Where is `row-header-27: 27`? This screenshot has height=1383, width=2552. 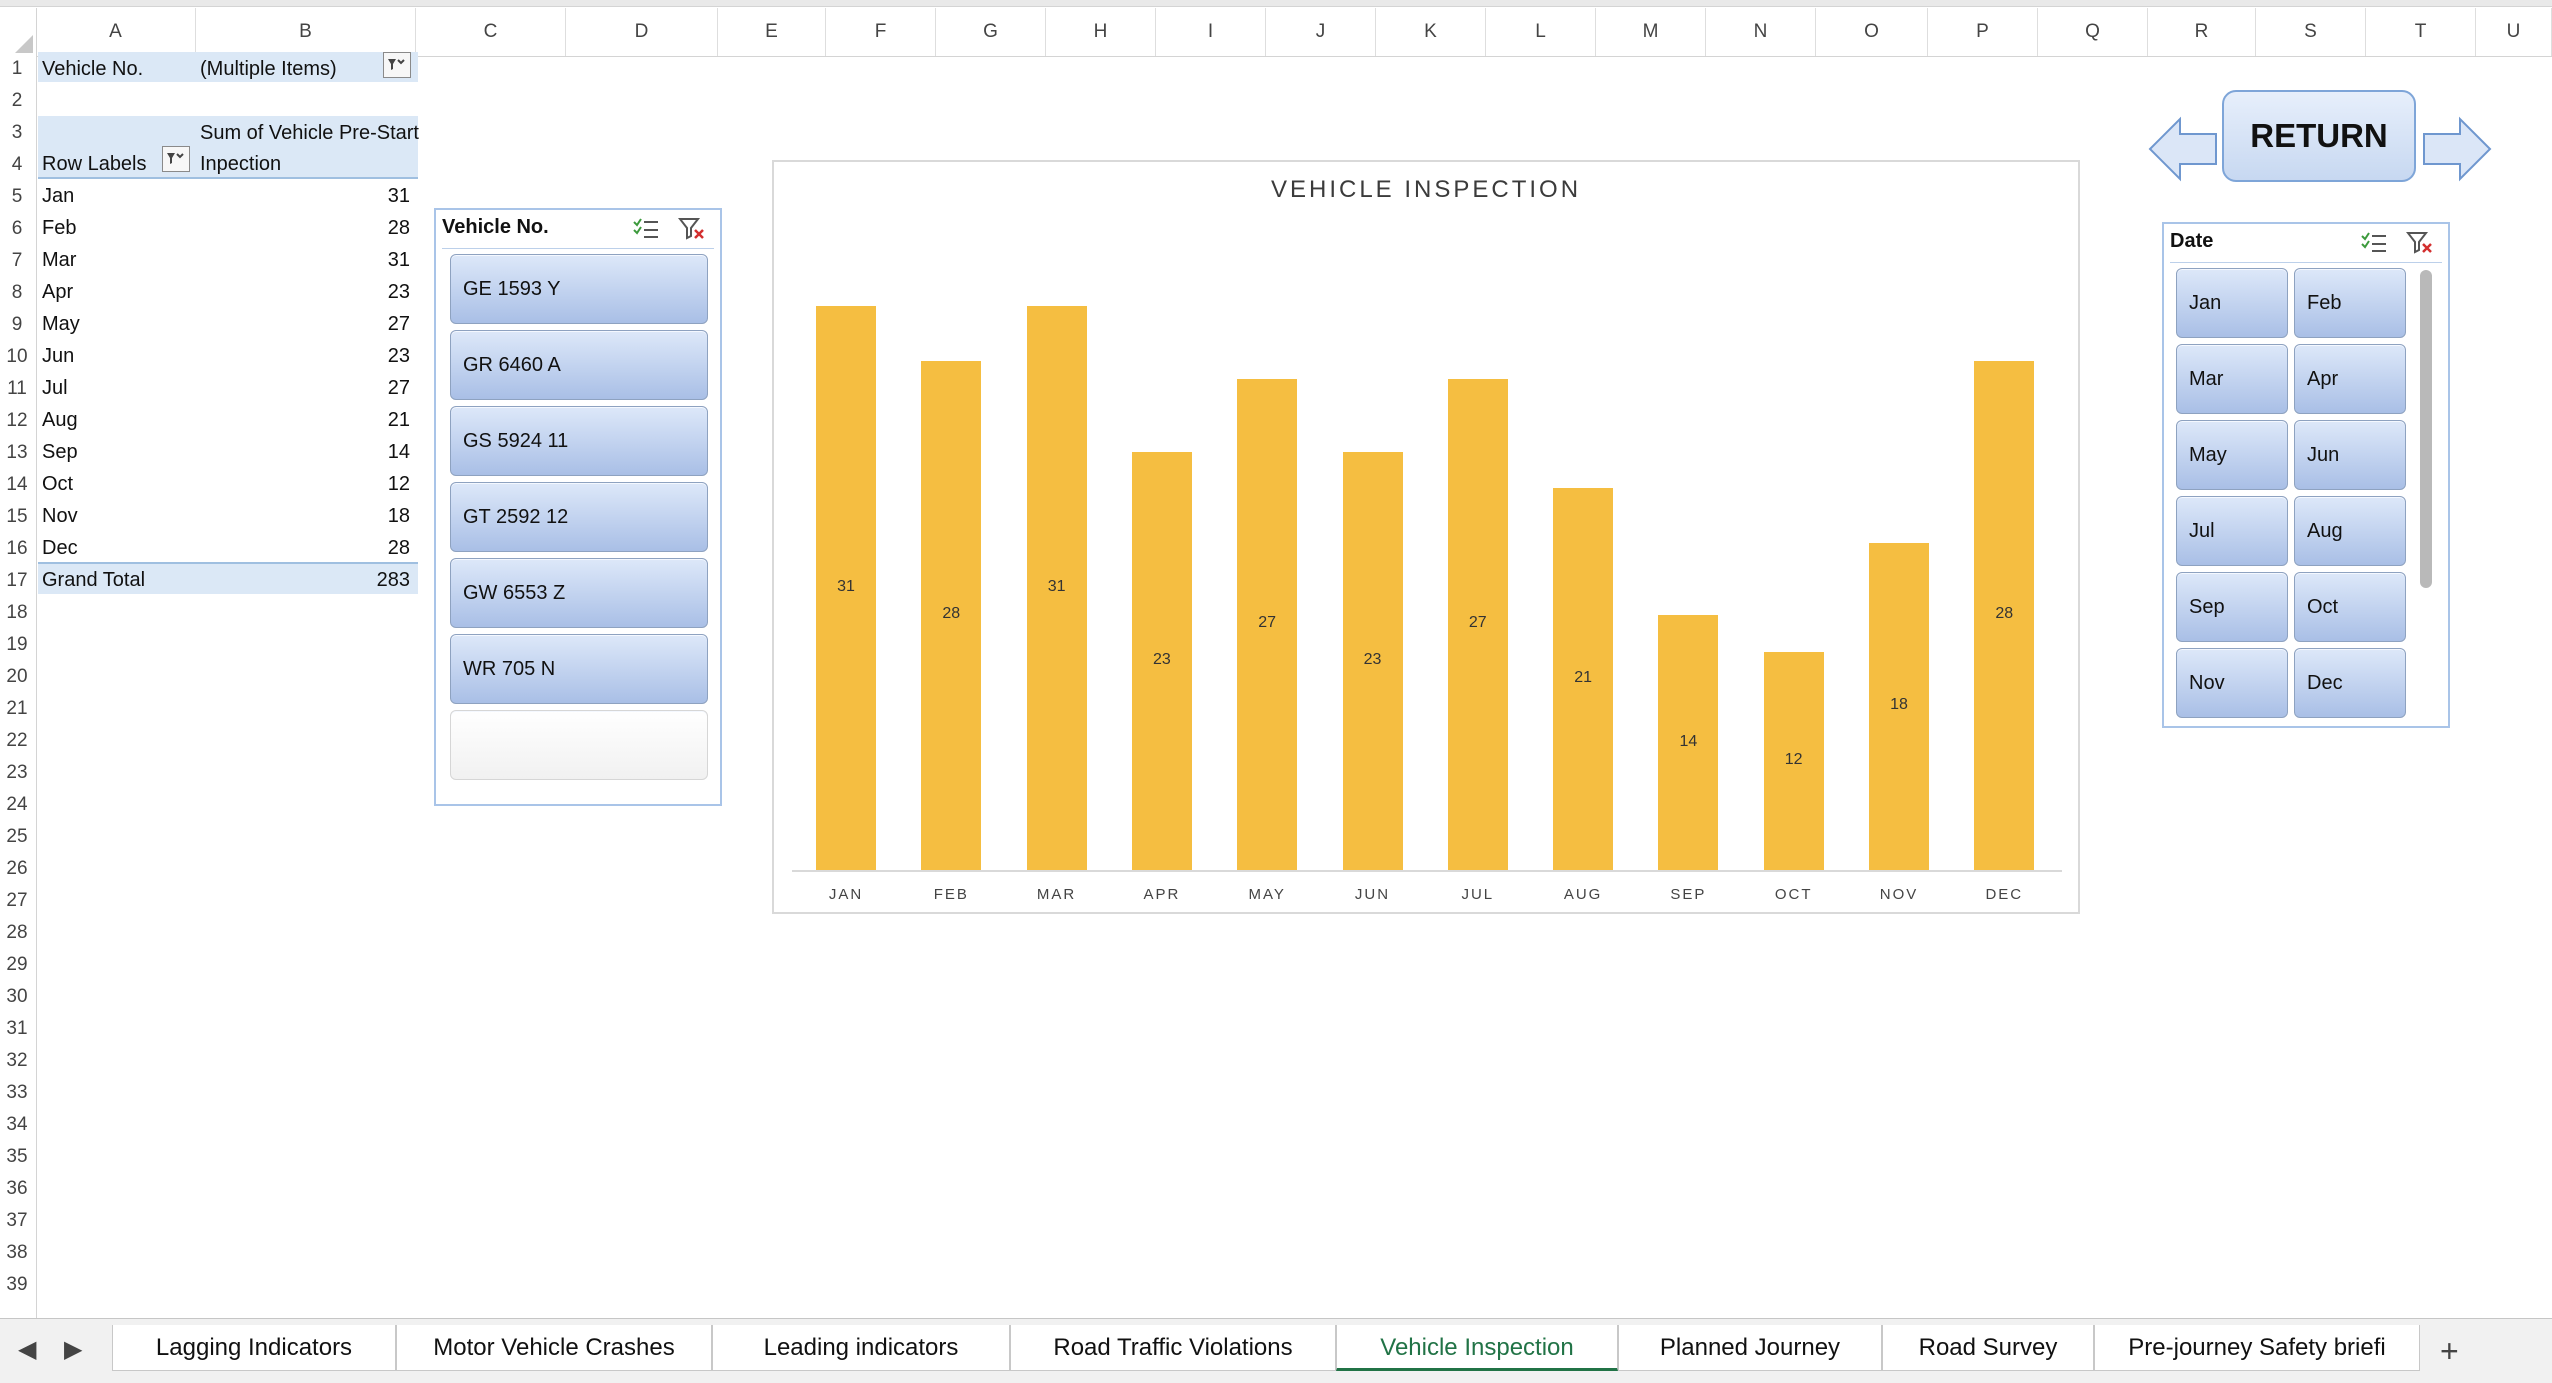
row-header-27: 27 is located at coordinates (17, 901).